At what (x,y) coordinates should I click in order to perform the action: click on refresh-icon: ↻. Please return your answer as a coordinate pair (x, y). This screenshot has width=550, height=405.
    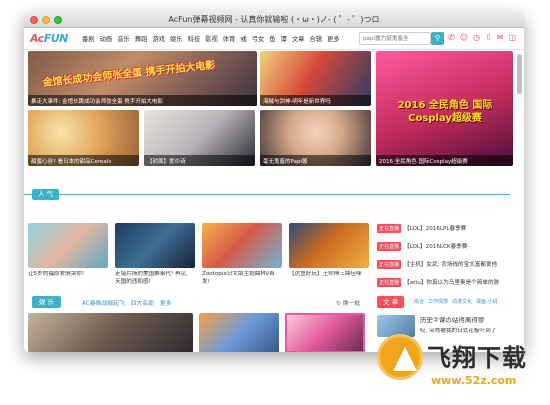
    Looking at the image, I should click on (339, 304).